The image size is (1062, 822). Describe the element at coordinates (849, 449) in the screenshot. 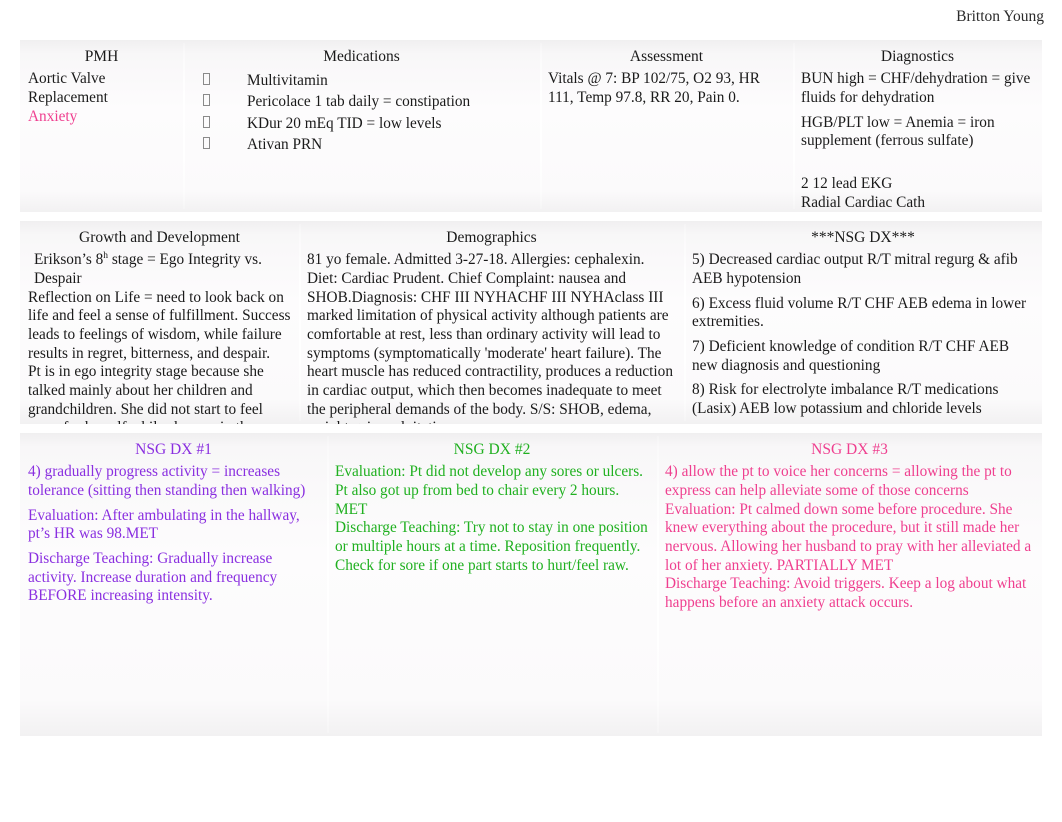

I see `nsg-dx-3-title: NSG DX #3` at that location.